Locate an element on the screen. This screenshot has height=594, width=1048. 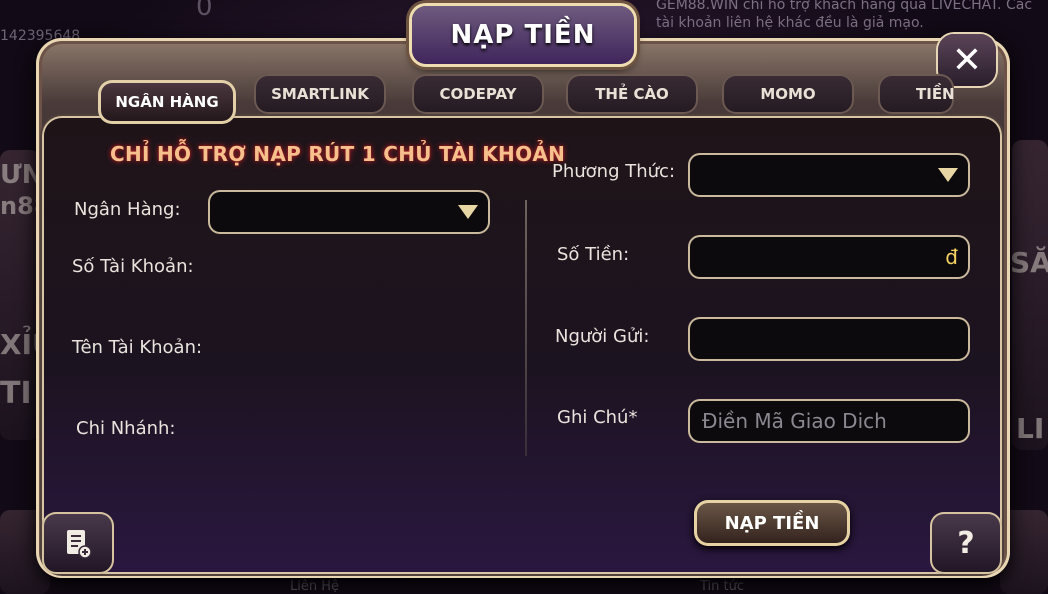
account-name-label: Tên Tài Khoản: is located at coordinates (137, 347).